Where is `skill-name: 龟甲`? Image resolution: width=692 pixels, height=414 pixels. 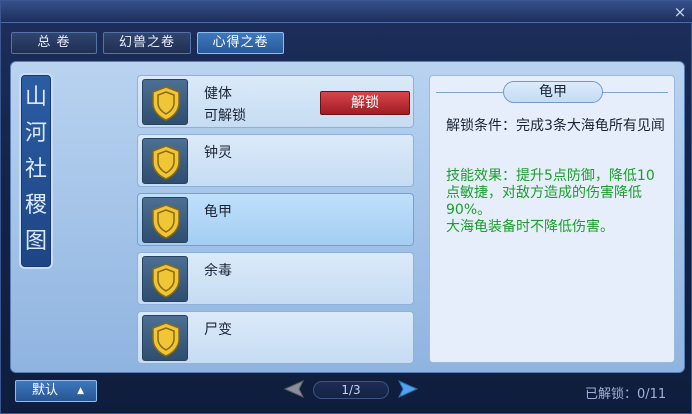
skill-name: 龟甲 is located at coordinates (218, 212).